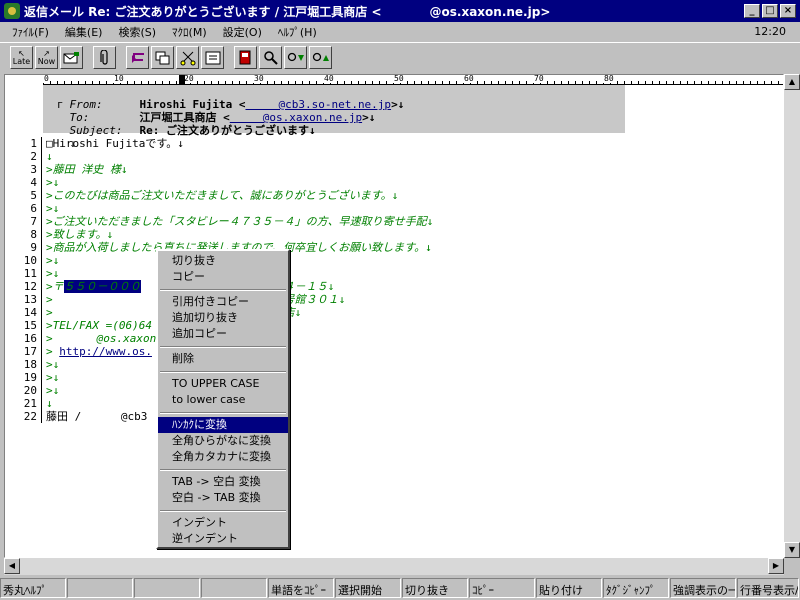 This screenshot has width=800, height=600. Describe the element at coordinates (104, 57) in the screenshot. I see `attach-button` at that location.